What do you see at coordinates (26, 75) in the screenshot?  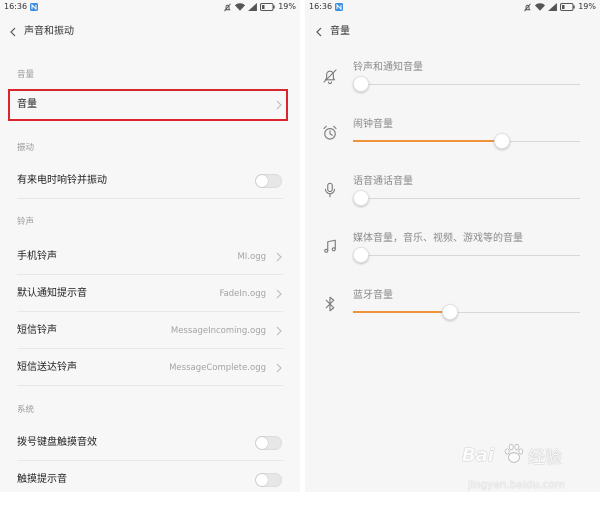 I see `section-label-volume: 音量` at bounding box center [26, 75].